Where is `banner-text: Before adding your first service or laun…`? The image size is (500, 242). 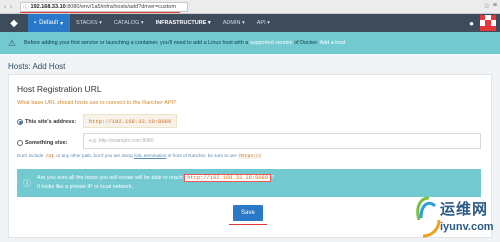
banner-text: Before adding your first service or laun… is located at coordinates (184, 43).